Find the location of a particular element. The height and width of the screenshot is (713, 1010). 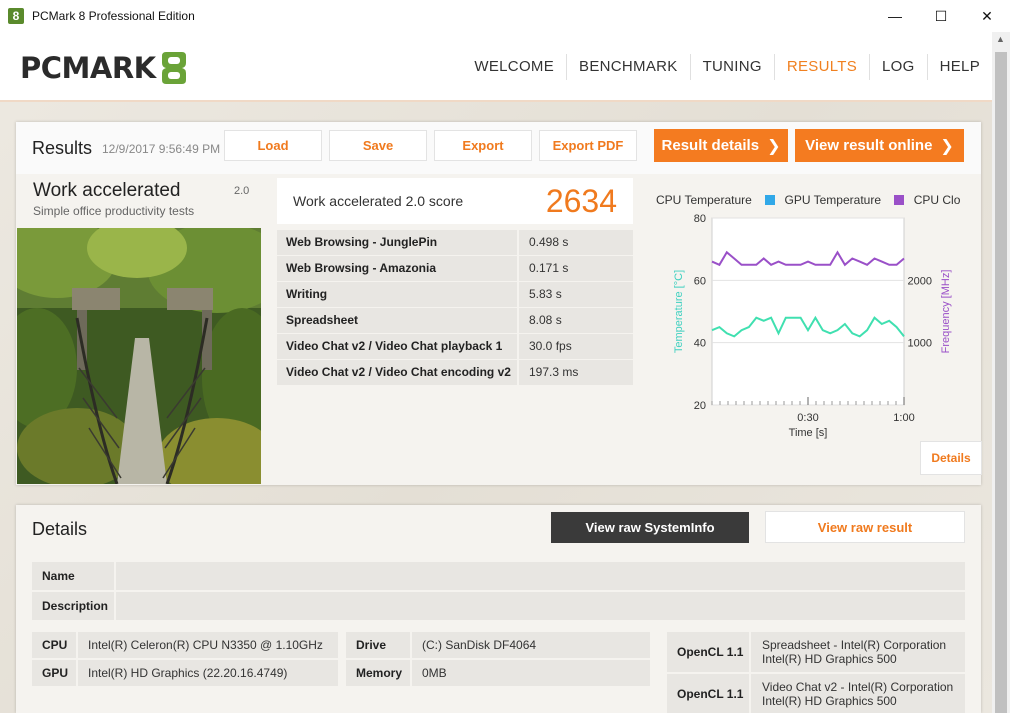

name-label: Name is located at coordinates (73, 576).